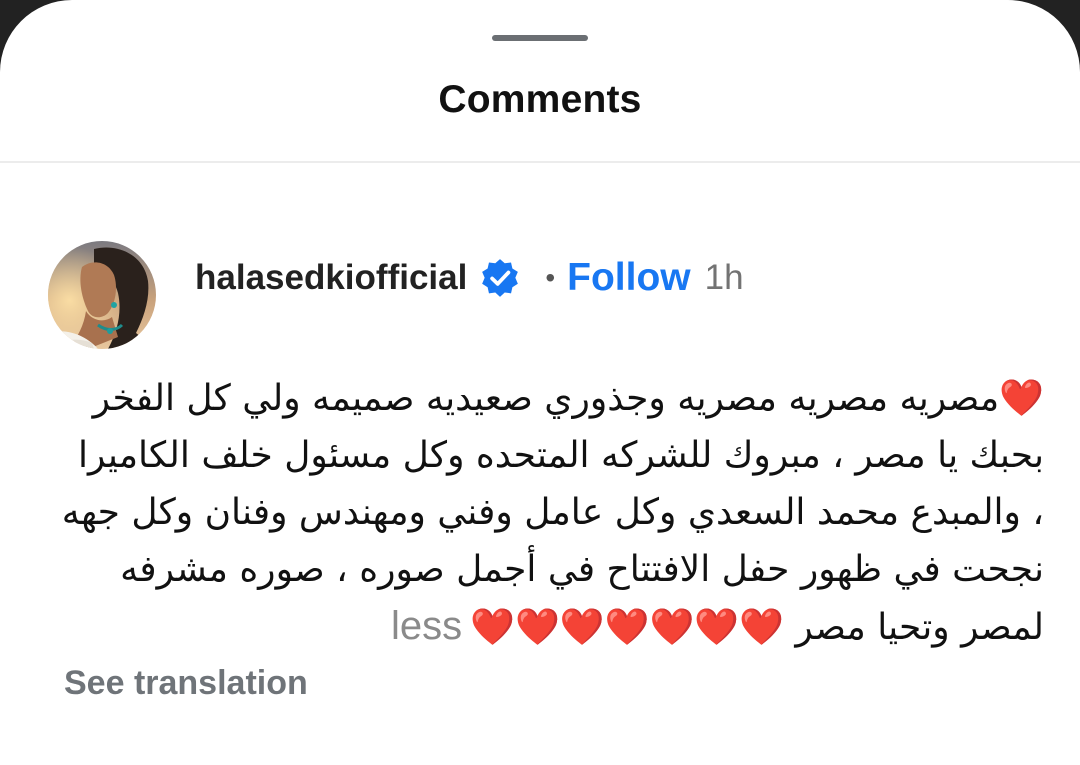 This screenshot has width=1080, height=765. I want to click on less-button: less, so click(426, 626).